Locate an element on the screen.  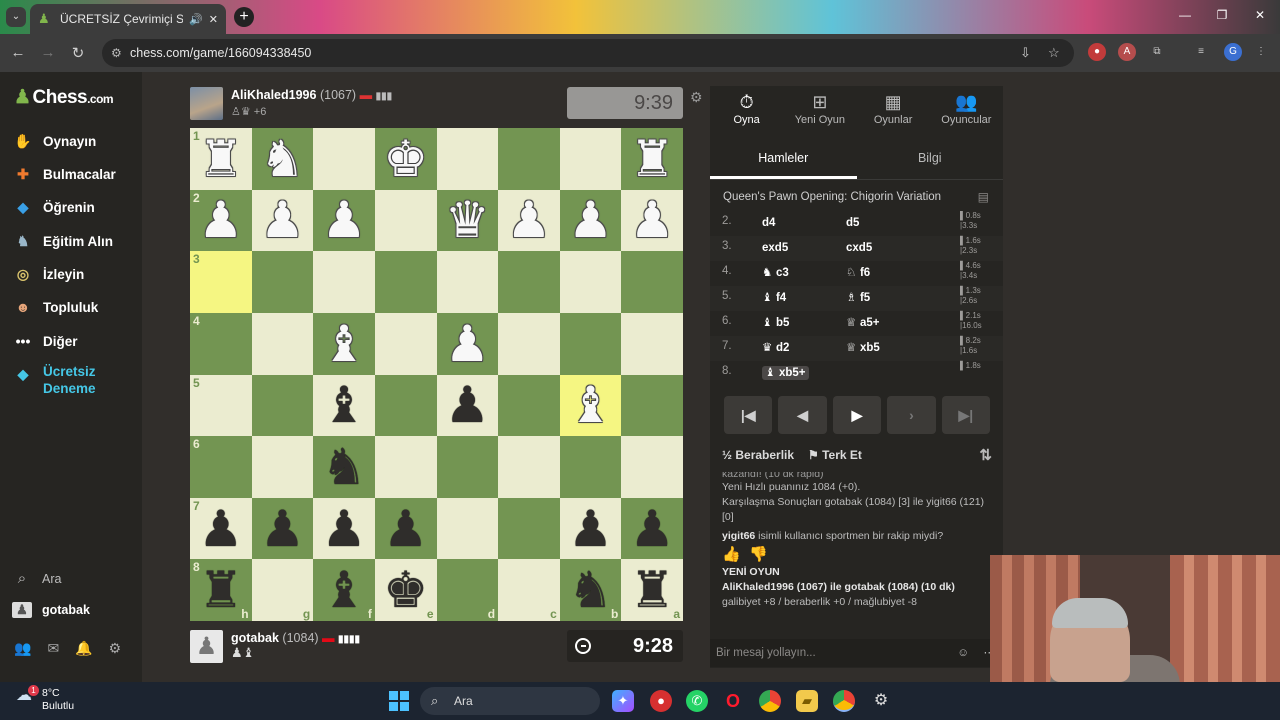
file-explorer-icon: ▰ is located at coordinates (807, 701).